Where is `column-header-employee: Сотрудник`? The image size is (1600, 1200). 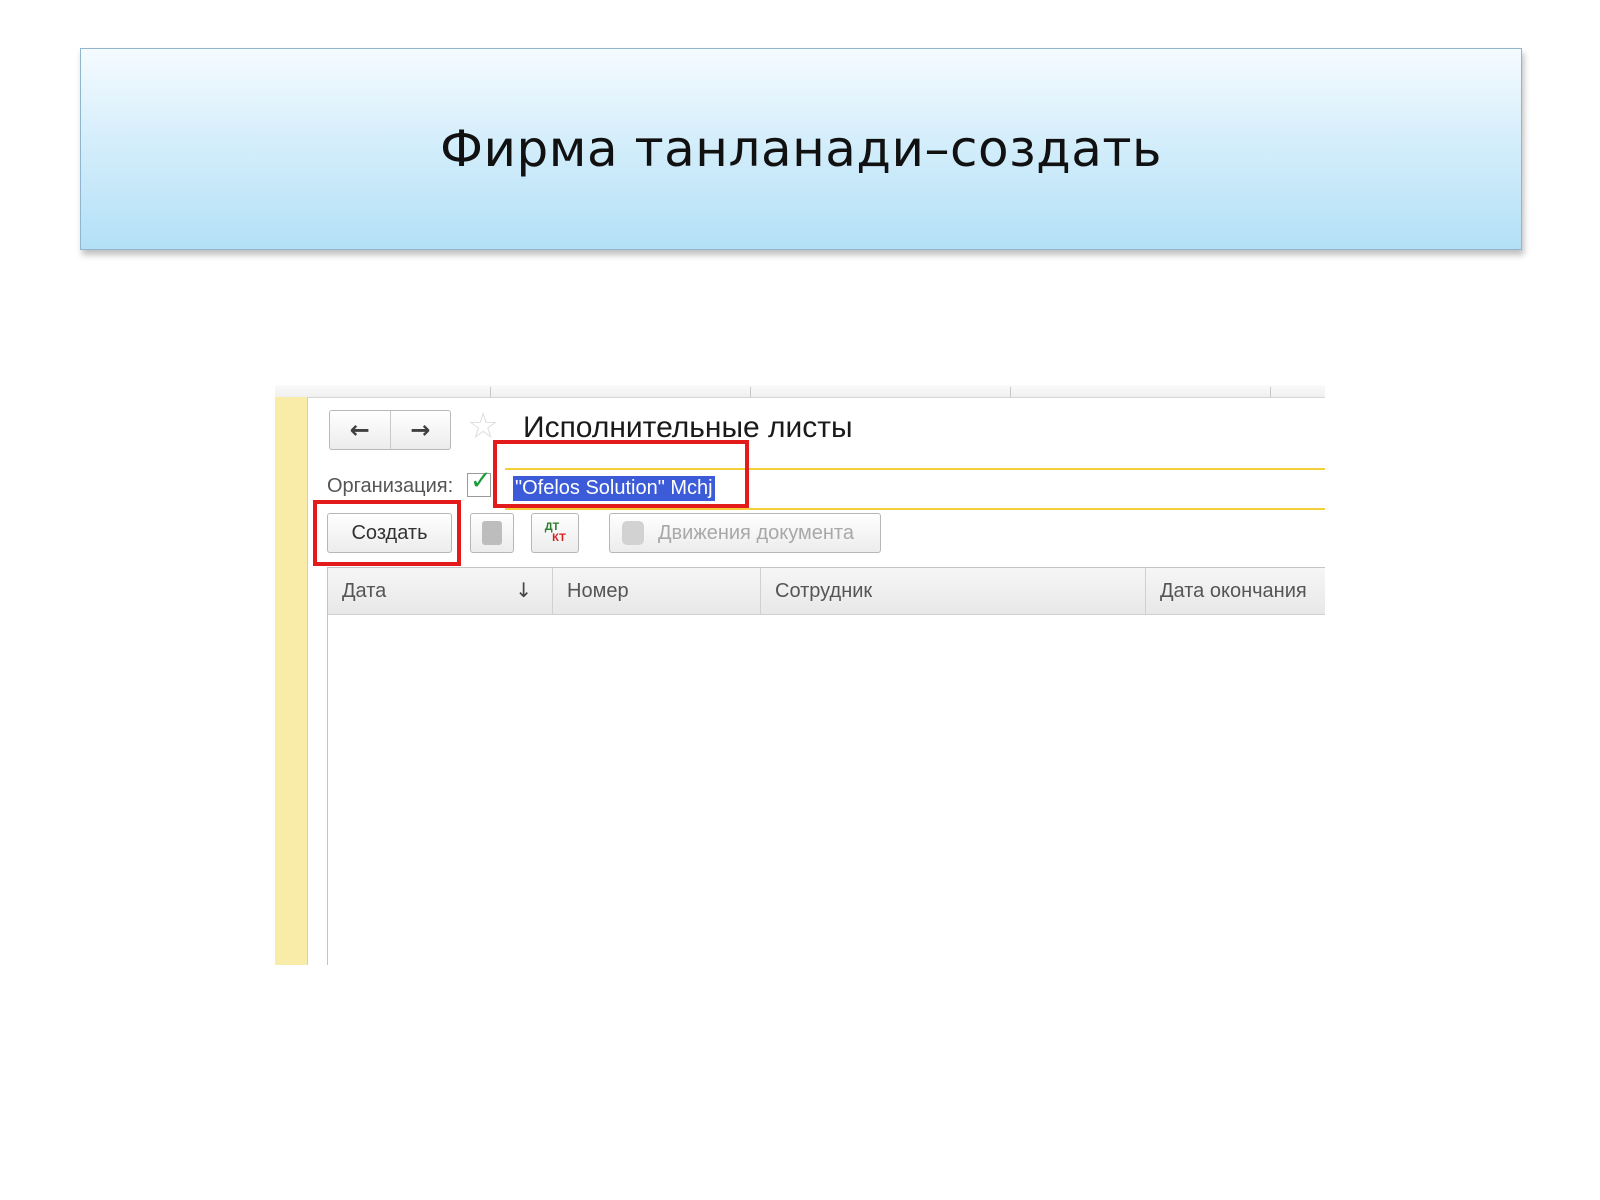 column-header-employee: Сотрудник is located at coordinates (953, 591).